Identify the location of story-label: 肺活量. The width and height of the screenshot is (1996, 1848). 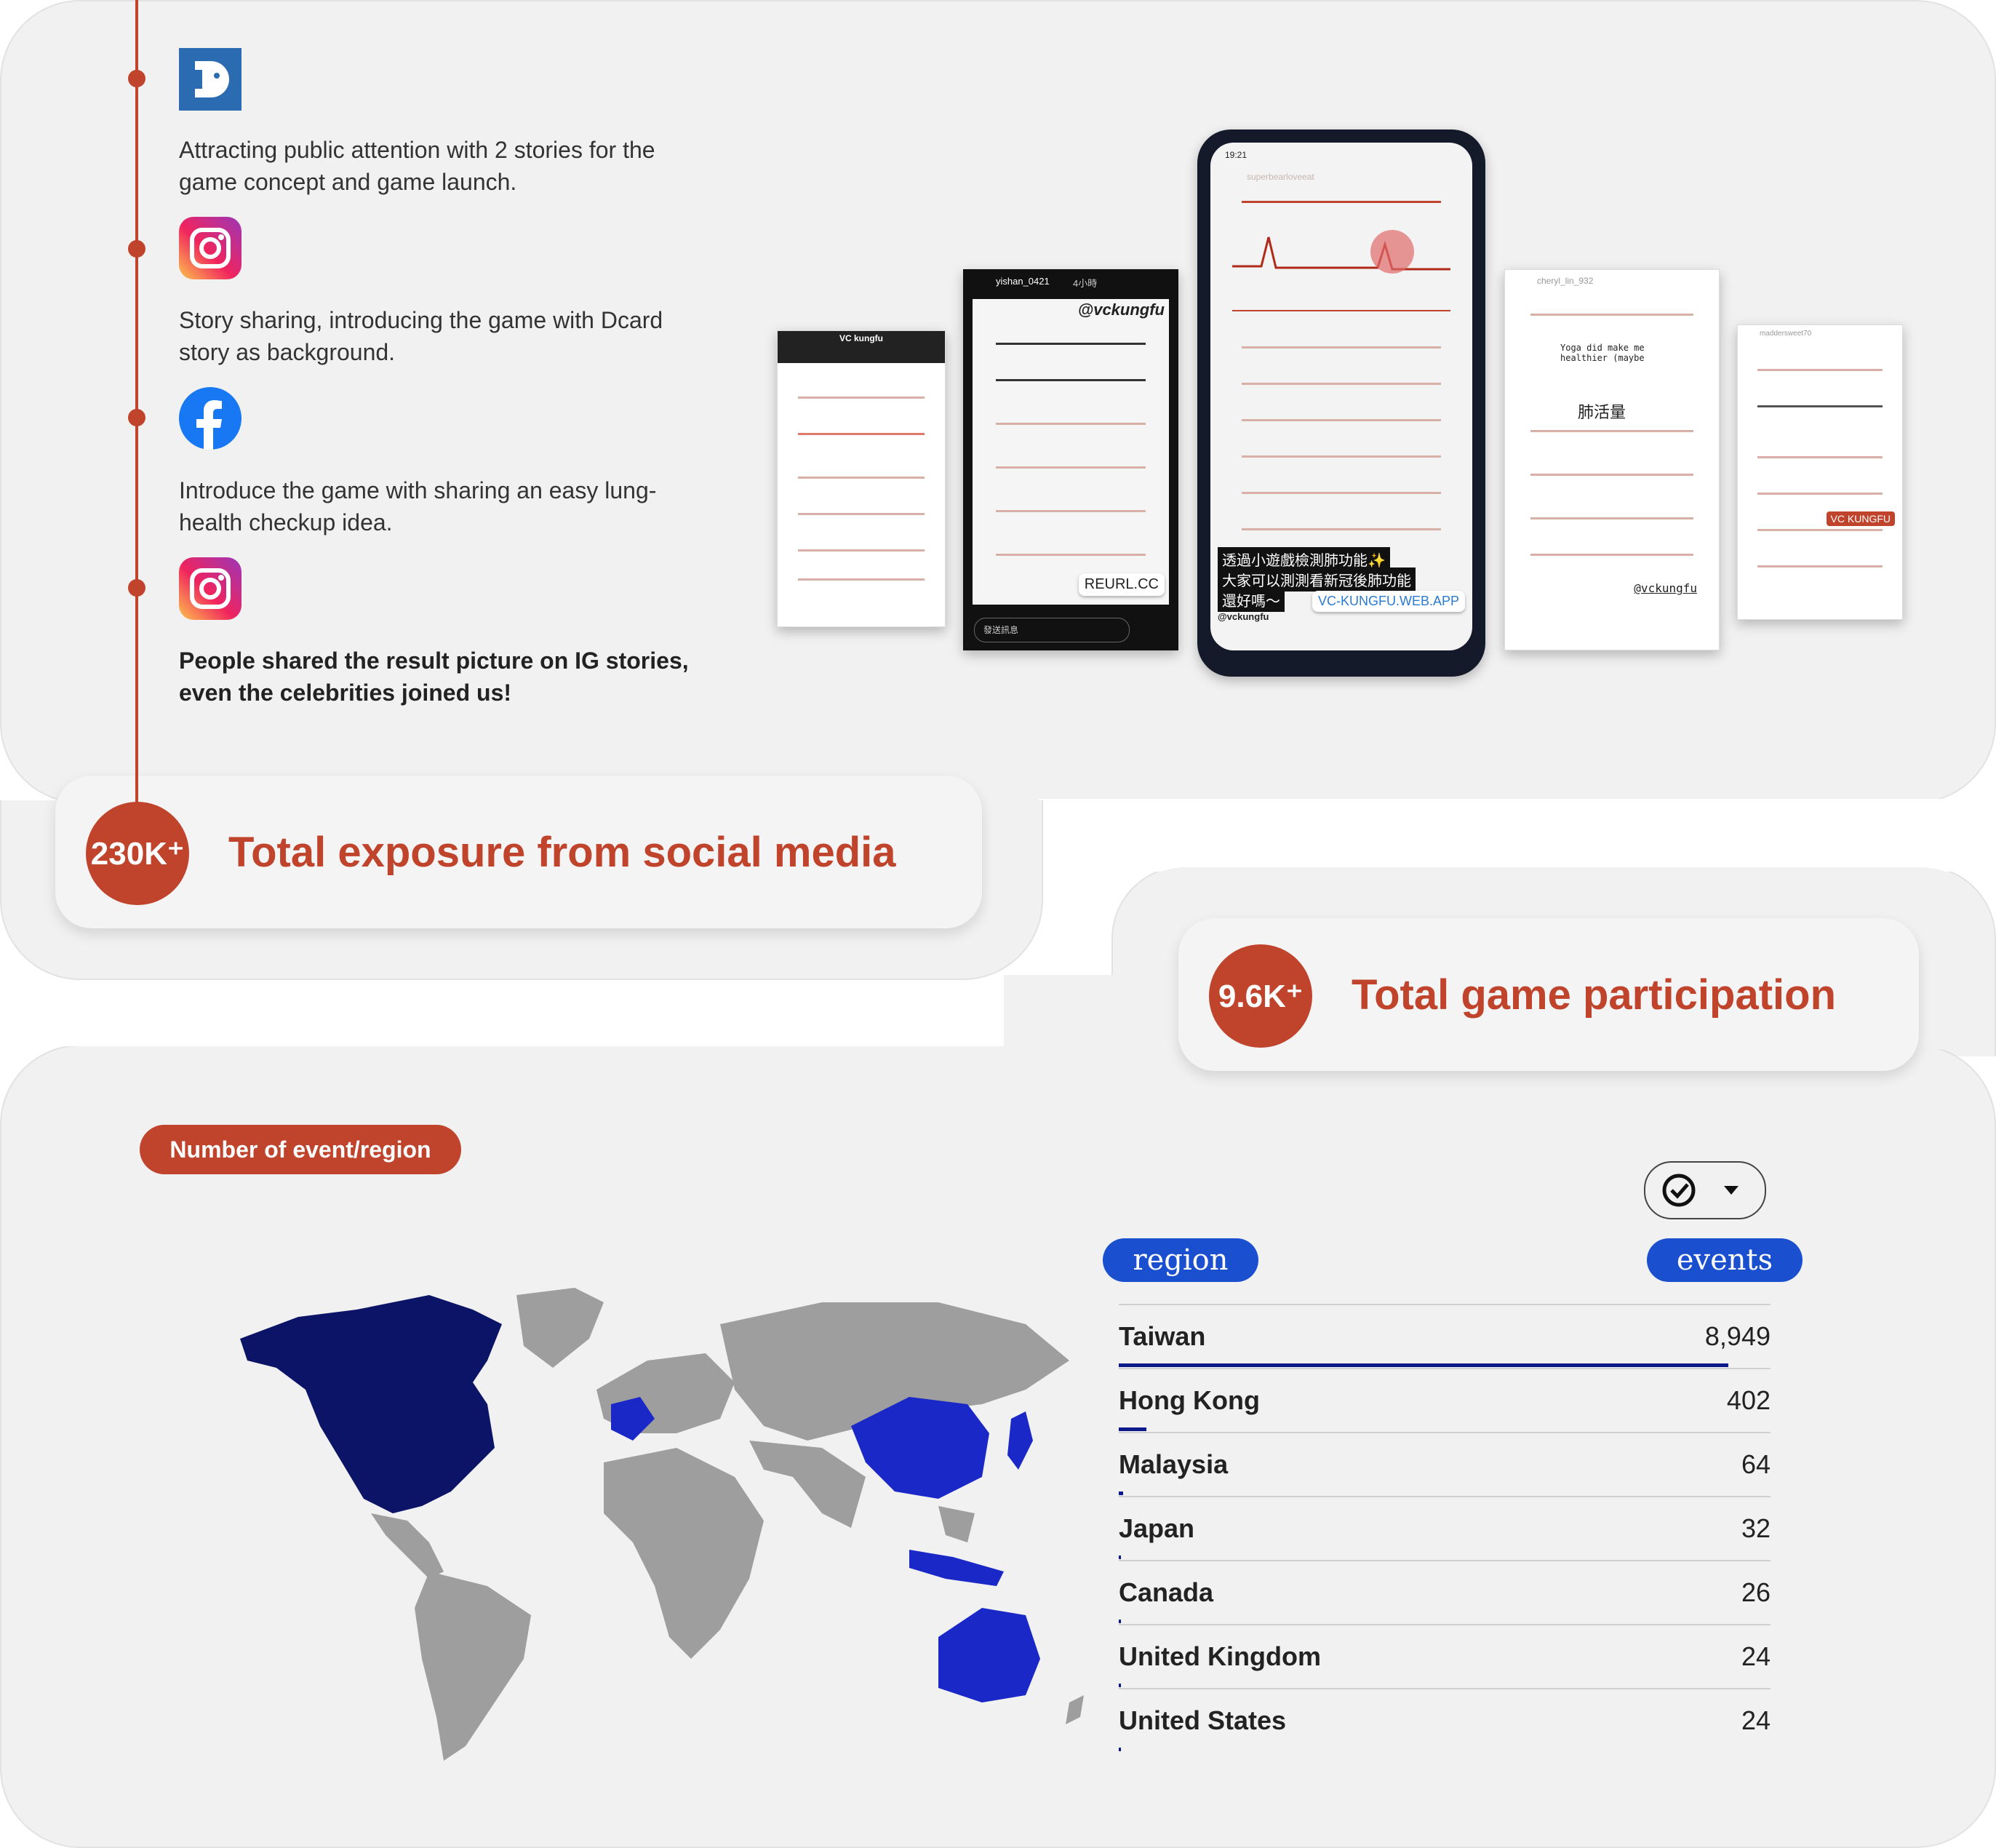
(1602, 412).